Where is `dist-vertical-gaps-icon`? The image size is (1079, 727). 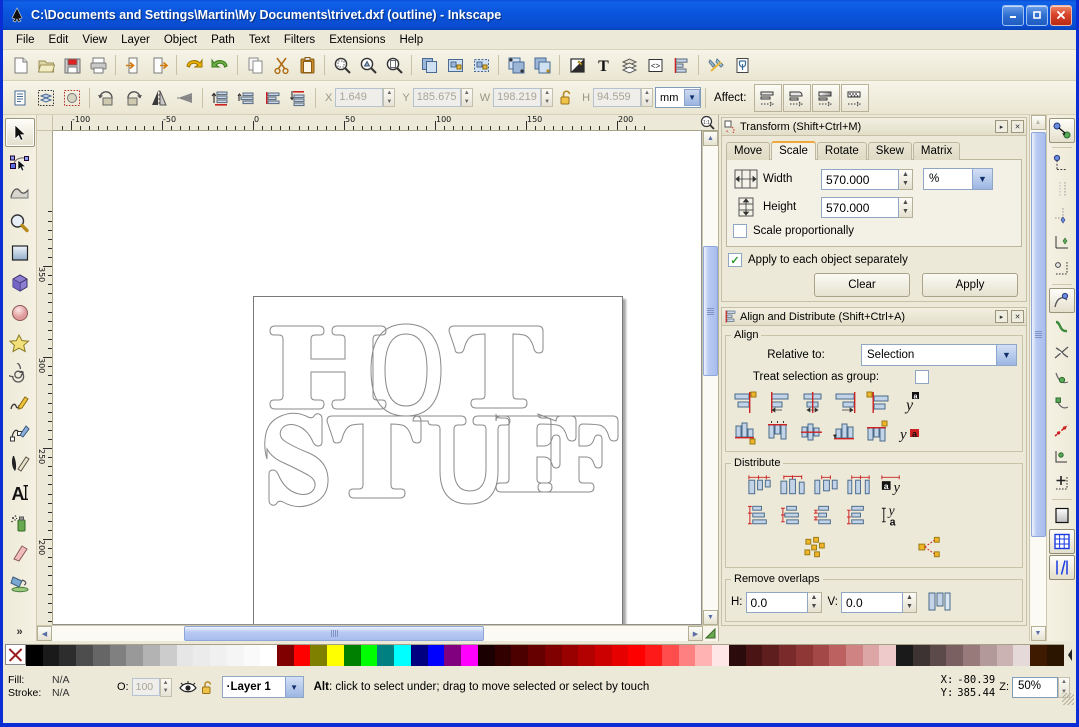 dist-vertical-gaps-icon is located at coordinates (826, 516).